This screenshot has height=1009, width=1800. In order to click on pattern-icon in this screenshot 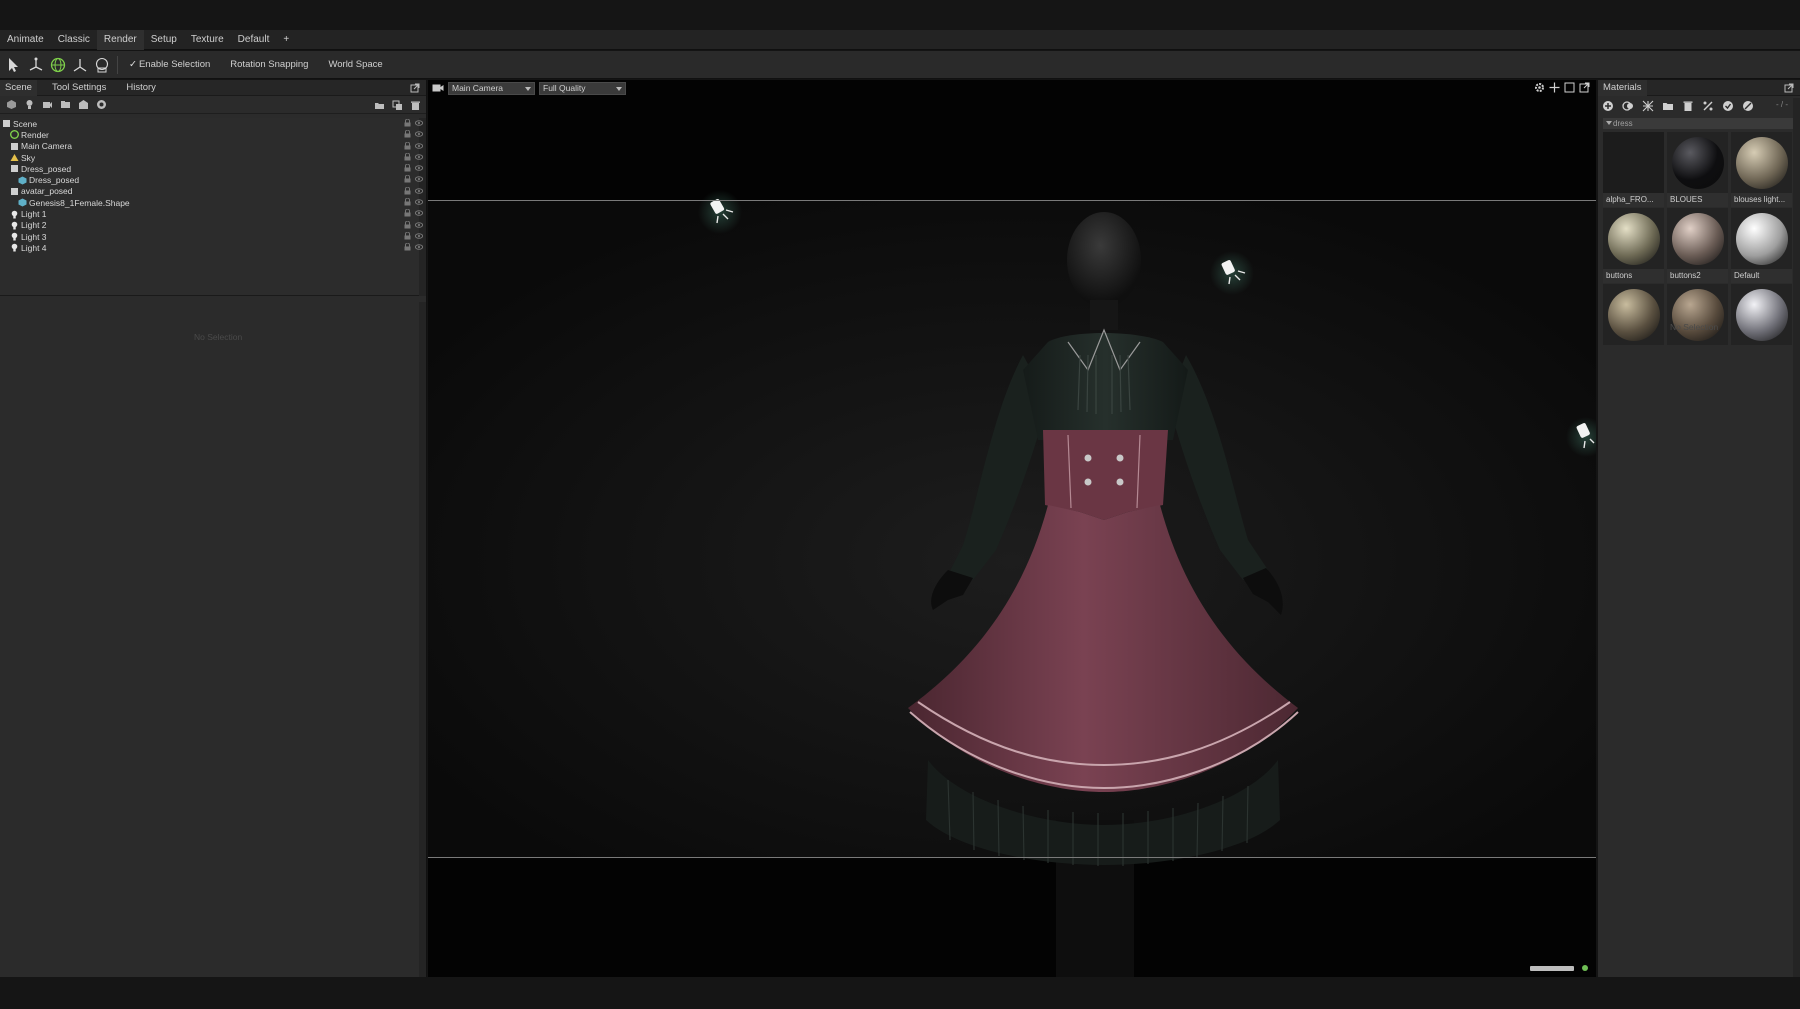, I will do `click(1648, 106)`.